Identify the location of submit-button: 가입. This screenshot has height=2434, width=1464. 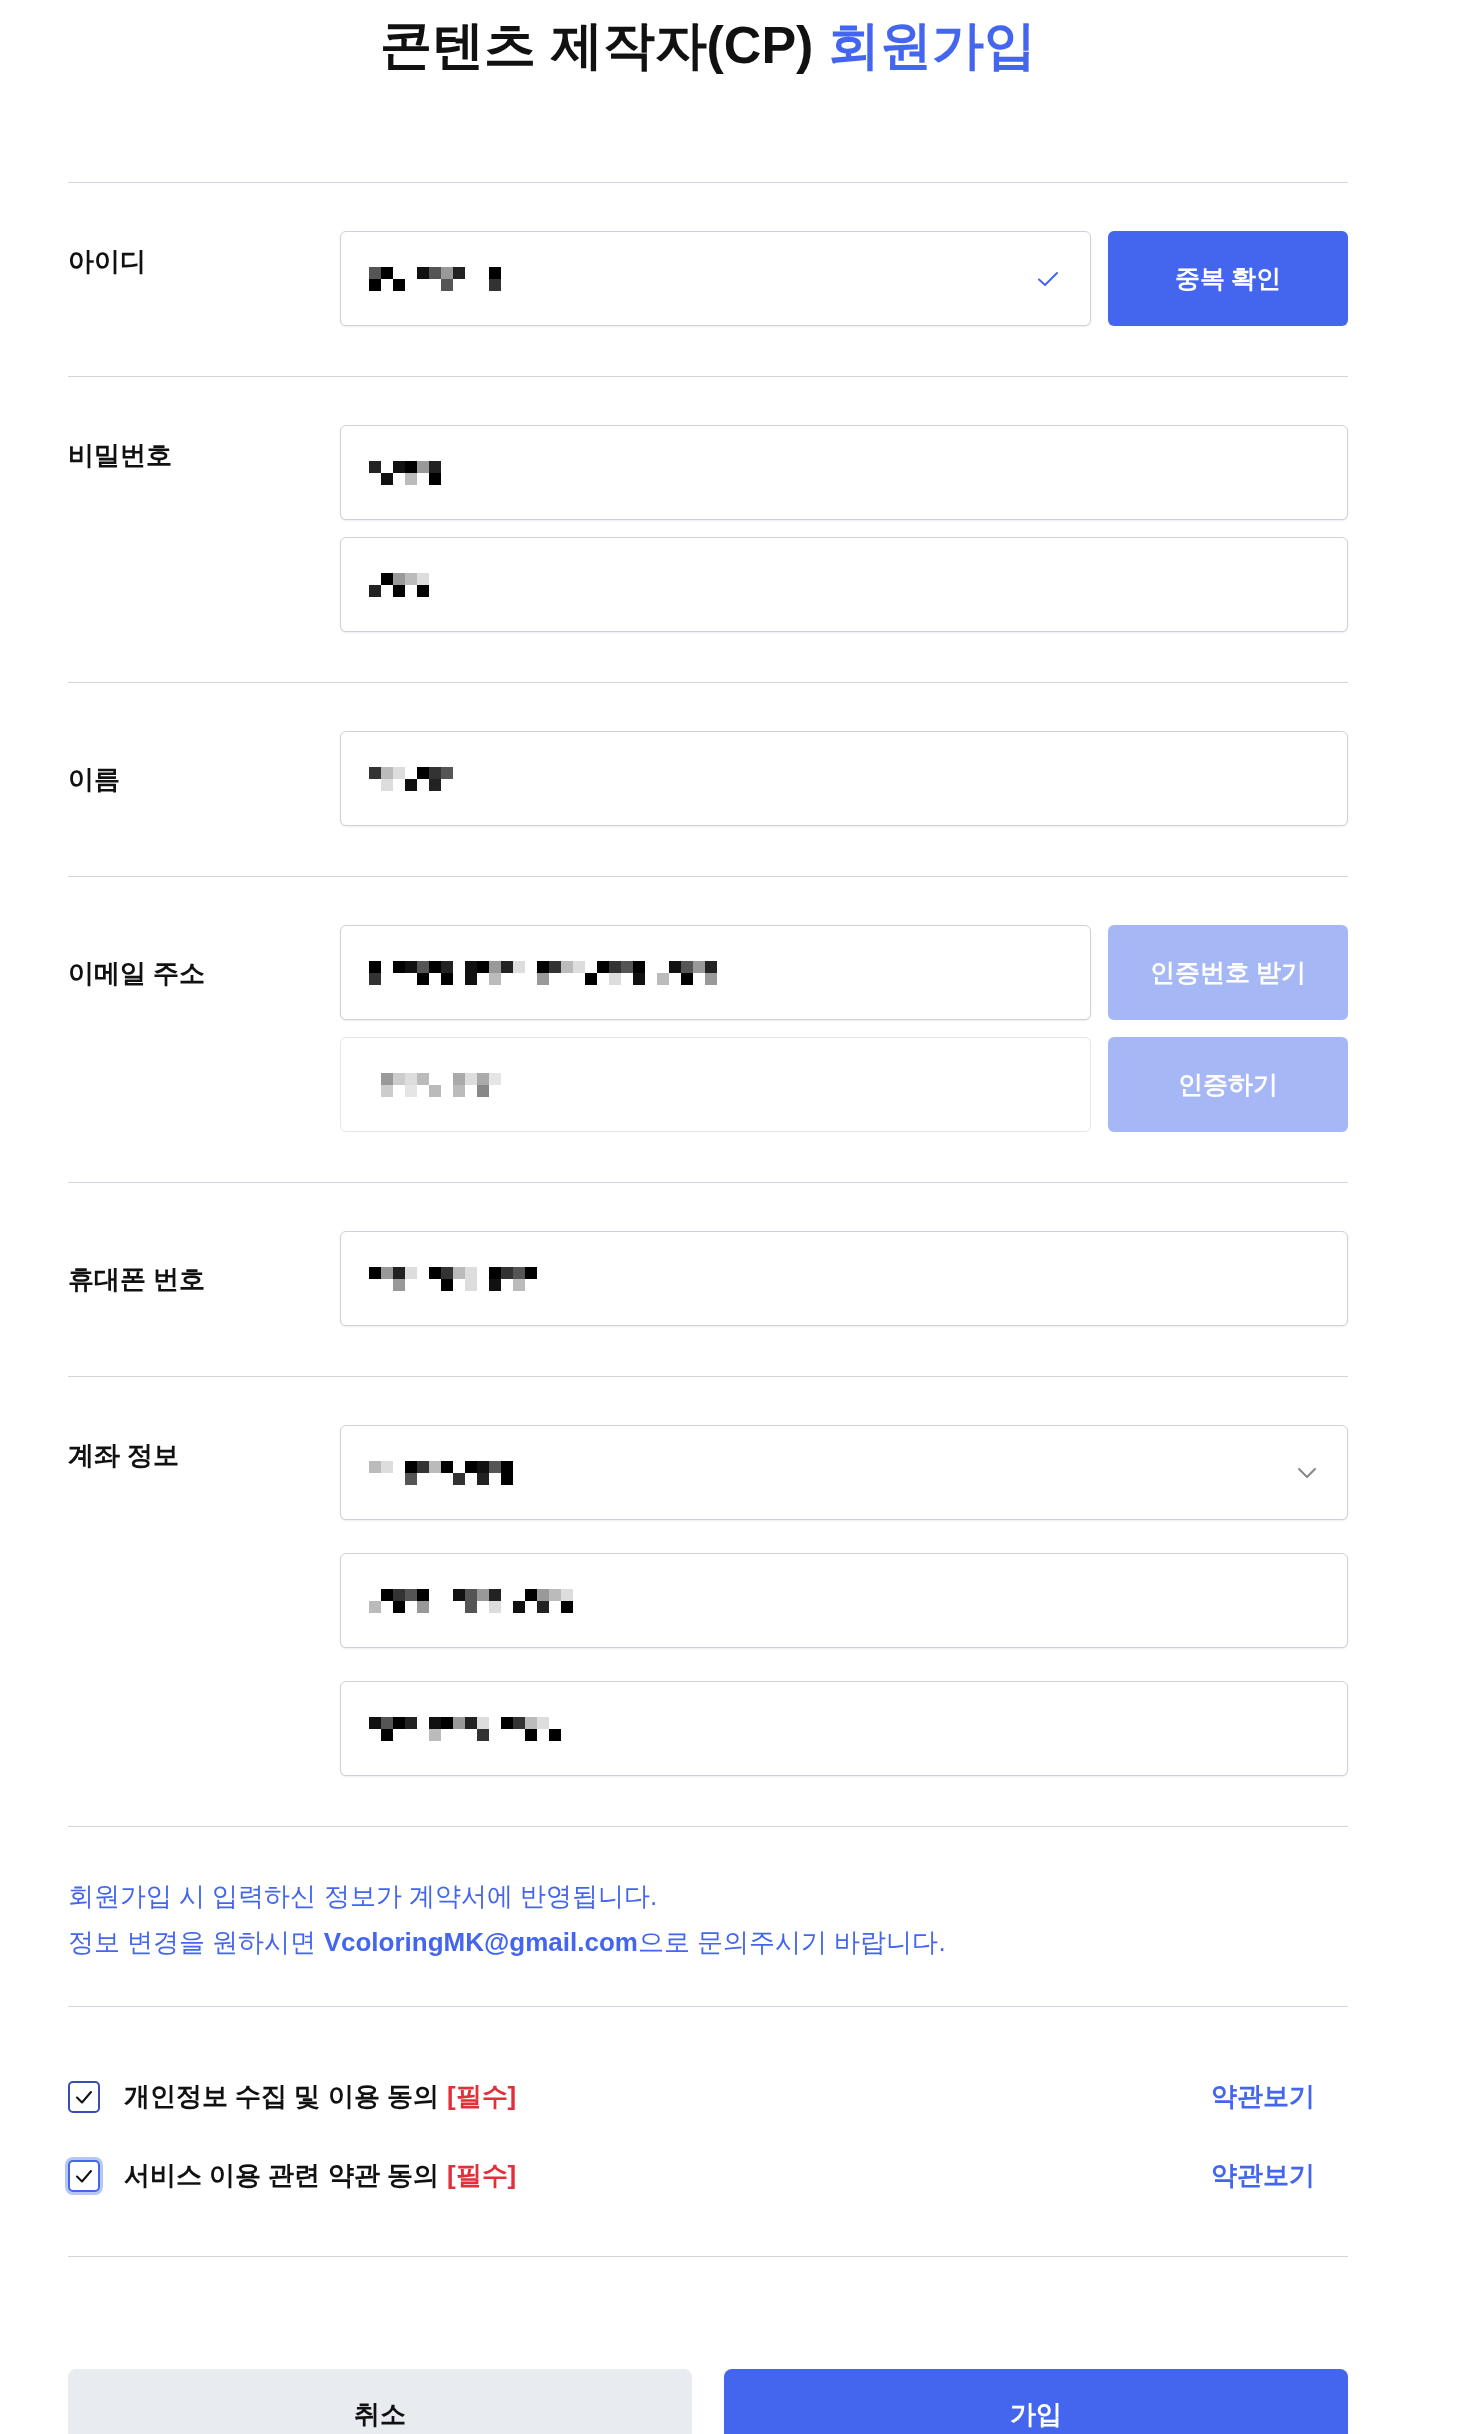
(1036, 2401).